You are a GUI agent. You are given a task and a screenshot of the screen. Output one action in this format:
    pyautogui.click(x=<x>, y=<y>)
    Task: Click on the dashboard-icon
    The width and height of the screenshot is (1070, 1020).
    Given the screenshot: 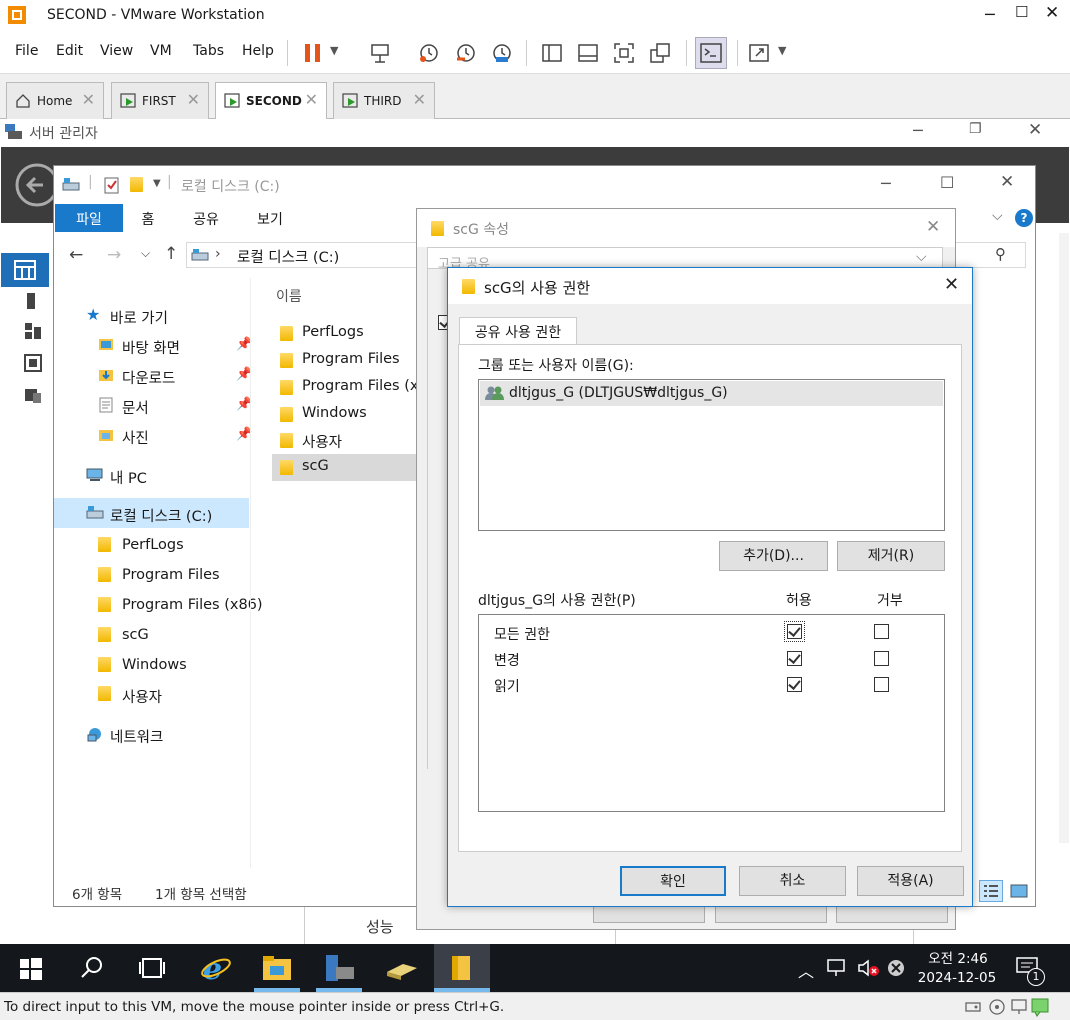 What is the action you would take?
    pyautogui.click(x=25, y=270)
    